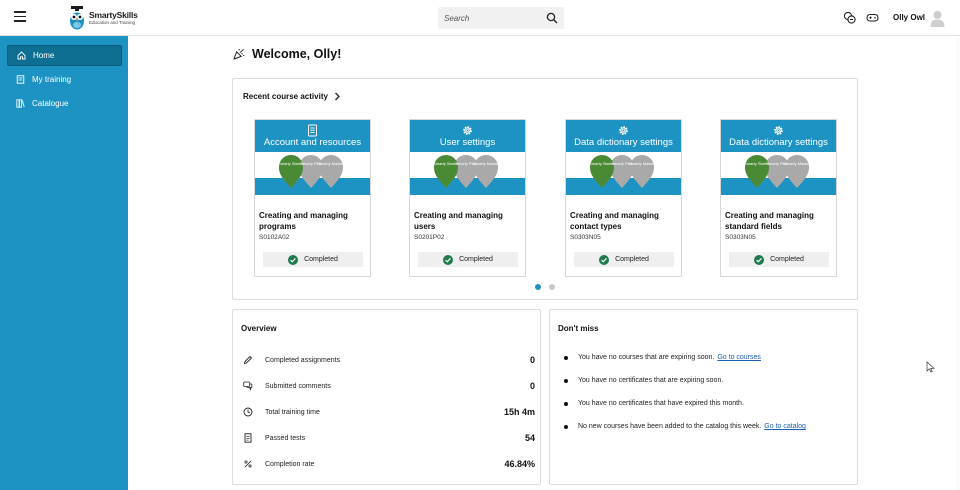 The image size is (960, 490). I want to click on search-box, so click(501, 18).